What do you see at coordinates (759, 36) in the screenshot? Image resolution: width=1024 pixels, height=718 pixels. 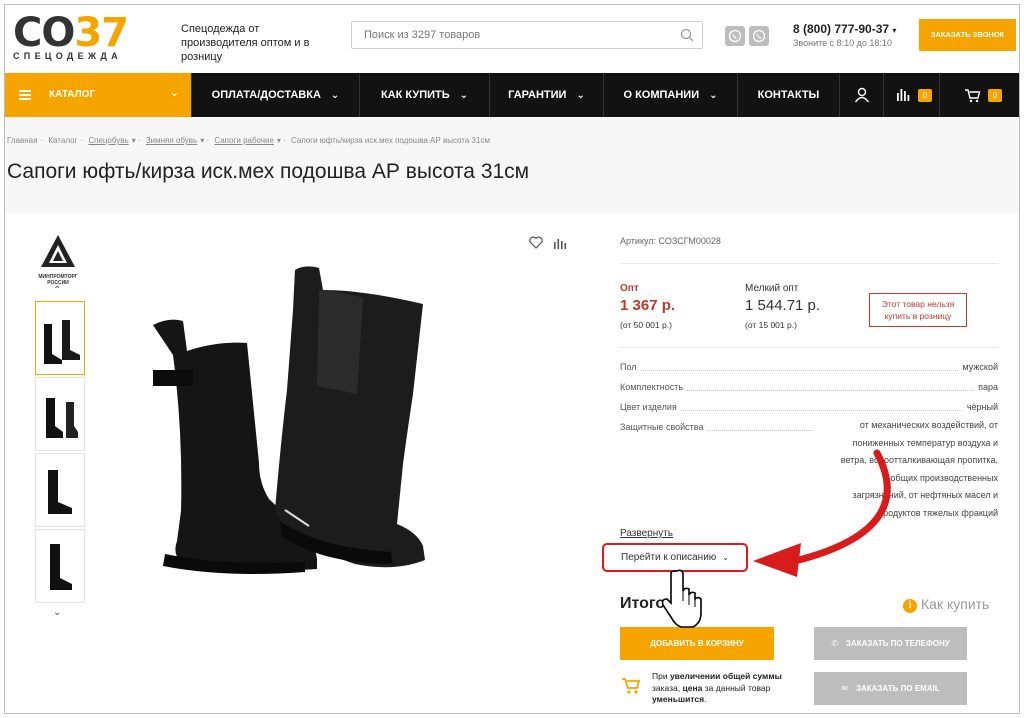 I see `whatsapp-icon` at bounding box center [759, 36].